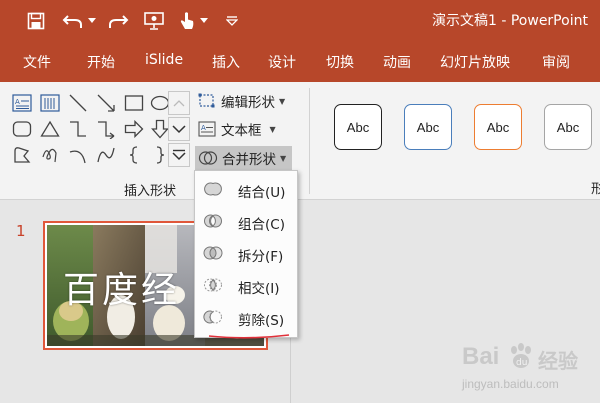 This screenshot has height=403, width=600. What do you see at coordinates (36, 21) in the screenshot?
I see `save-icon` at bounding box center [36, 21].